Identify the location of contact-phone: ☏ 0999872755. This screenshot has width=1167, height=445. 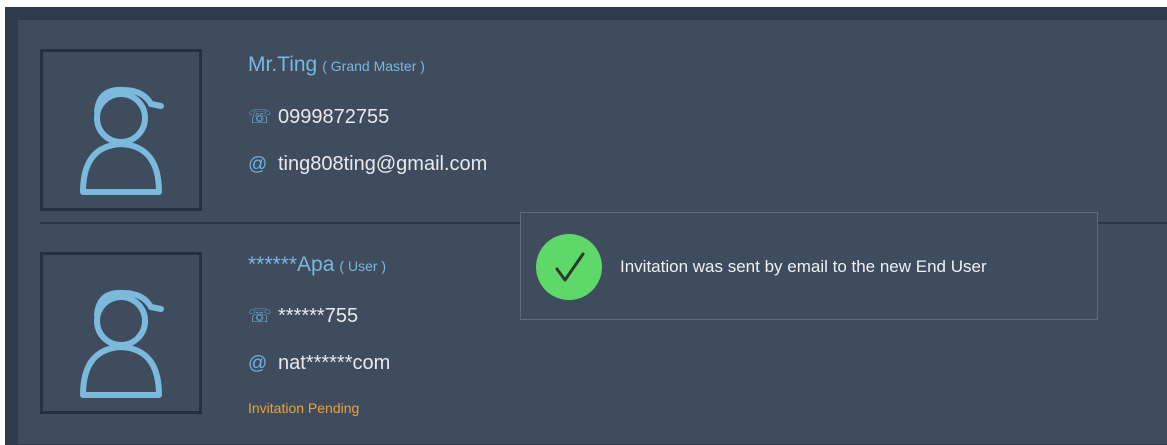
(318, 117).